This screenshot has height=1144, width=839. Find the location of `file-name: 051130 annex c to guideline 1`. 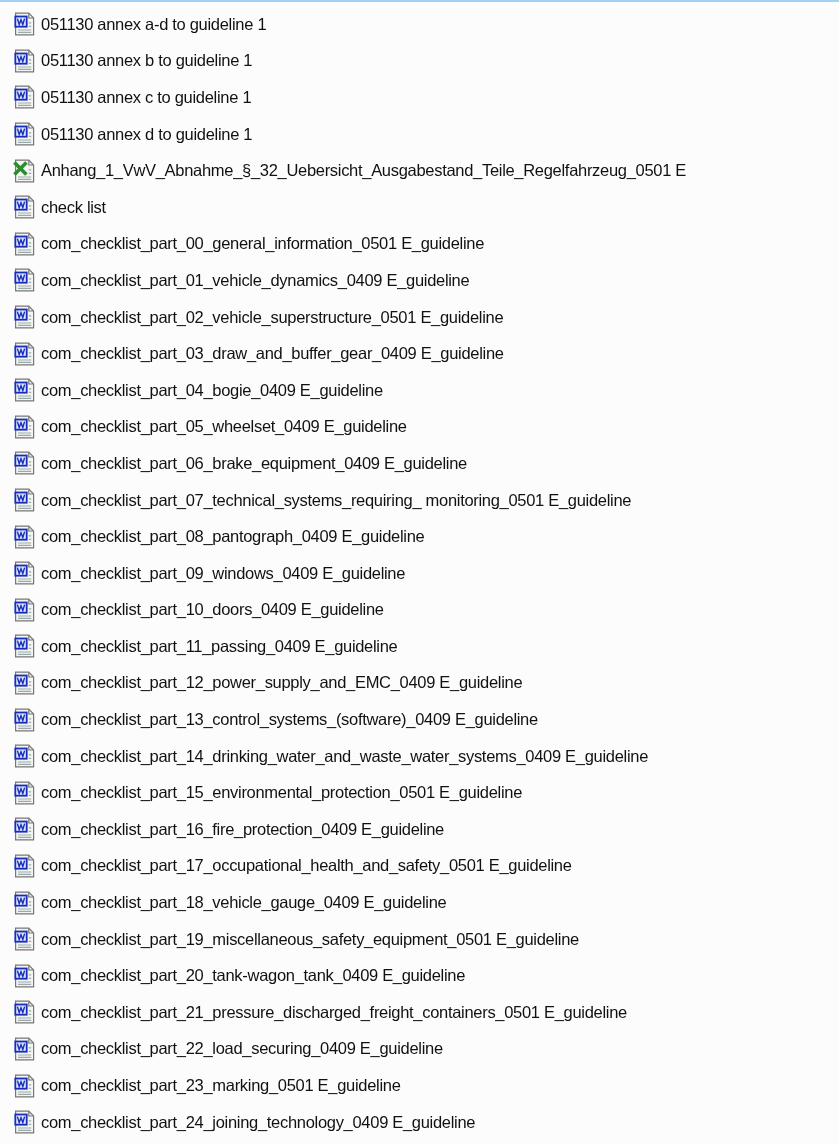

file-name: 051130 annex c to guideline 1 is located at coordinates (146, 97).